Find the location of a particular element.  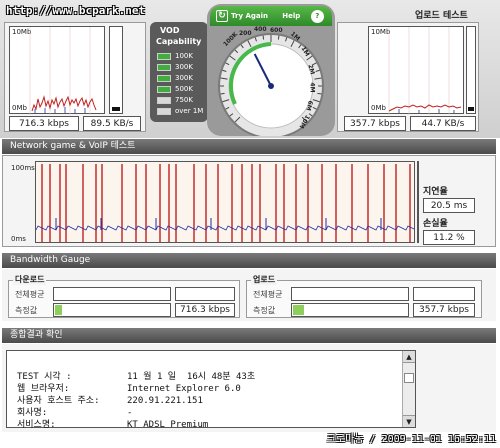

vod-item: 750K is located at coordinates (182, 100).